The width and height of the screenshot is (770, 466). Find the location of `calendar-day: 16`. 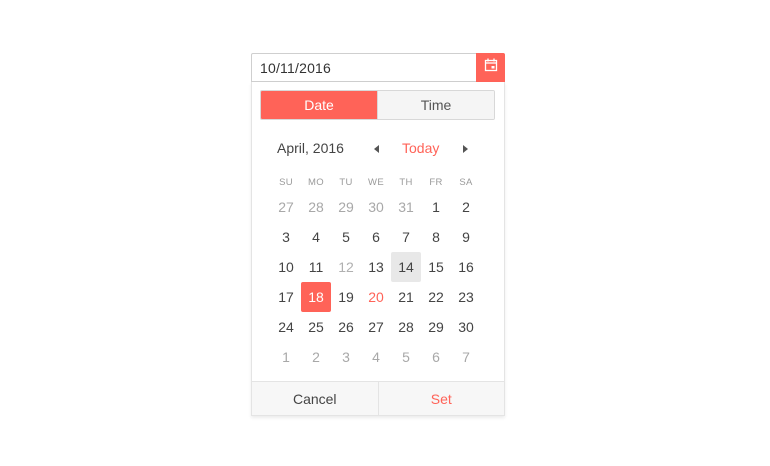

calendar-day: 16 is located at coordinates (466, 267).